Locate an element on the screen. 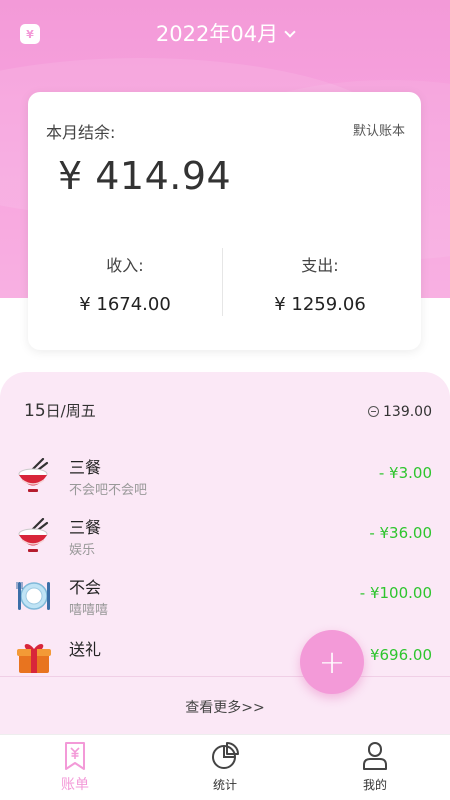  nav-item-stats: 统计 is located at coordinates (225, 767).